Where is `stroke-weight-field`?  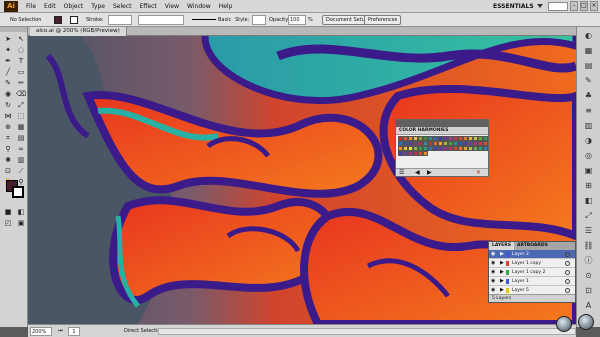
stroke-weight-field is located at coordinates (120, 20).